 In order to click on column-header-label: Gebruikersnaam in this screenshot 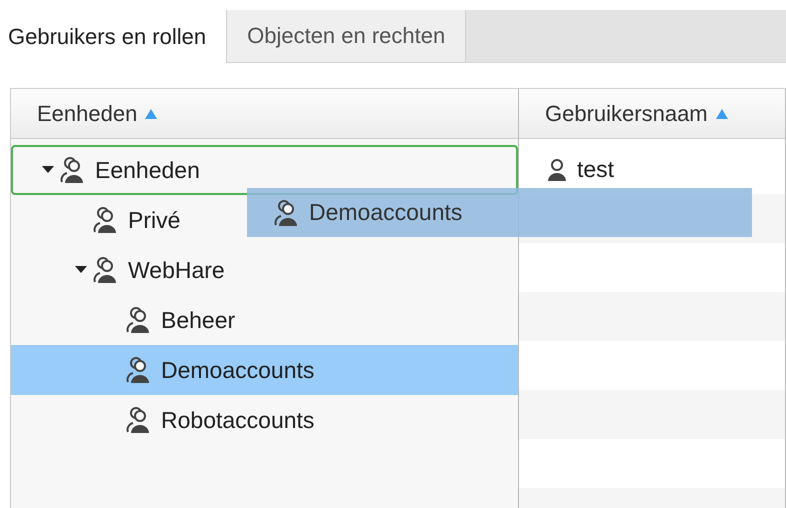, I will do `click(626, 113)`.